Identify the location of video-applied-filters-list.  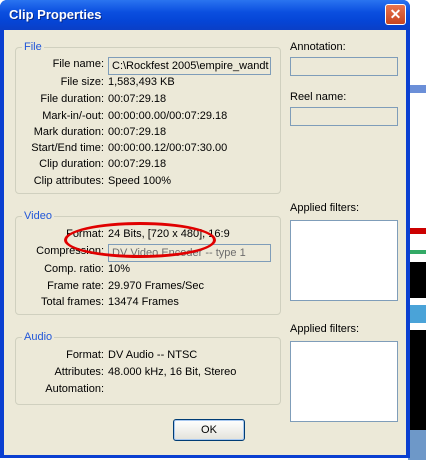
(344, 260).